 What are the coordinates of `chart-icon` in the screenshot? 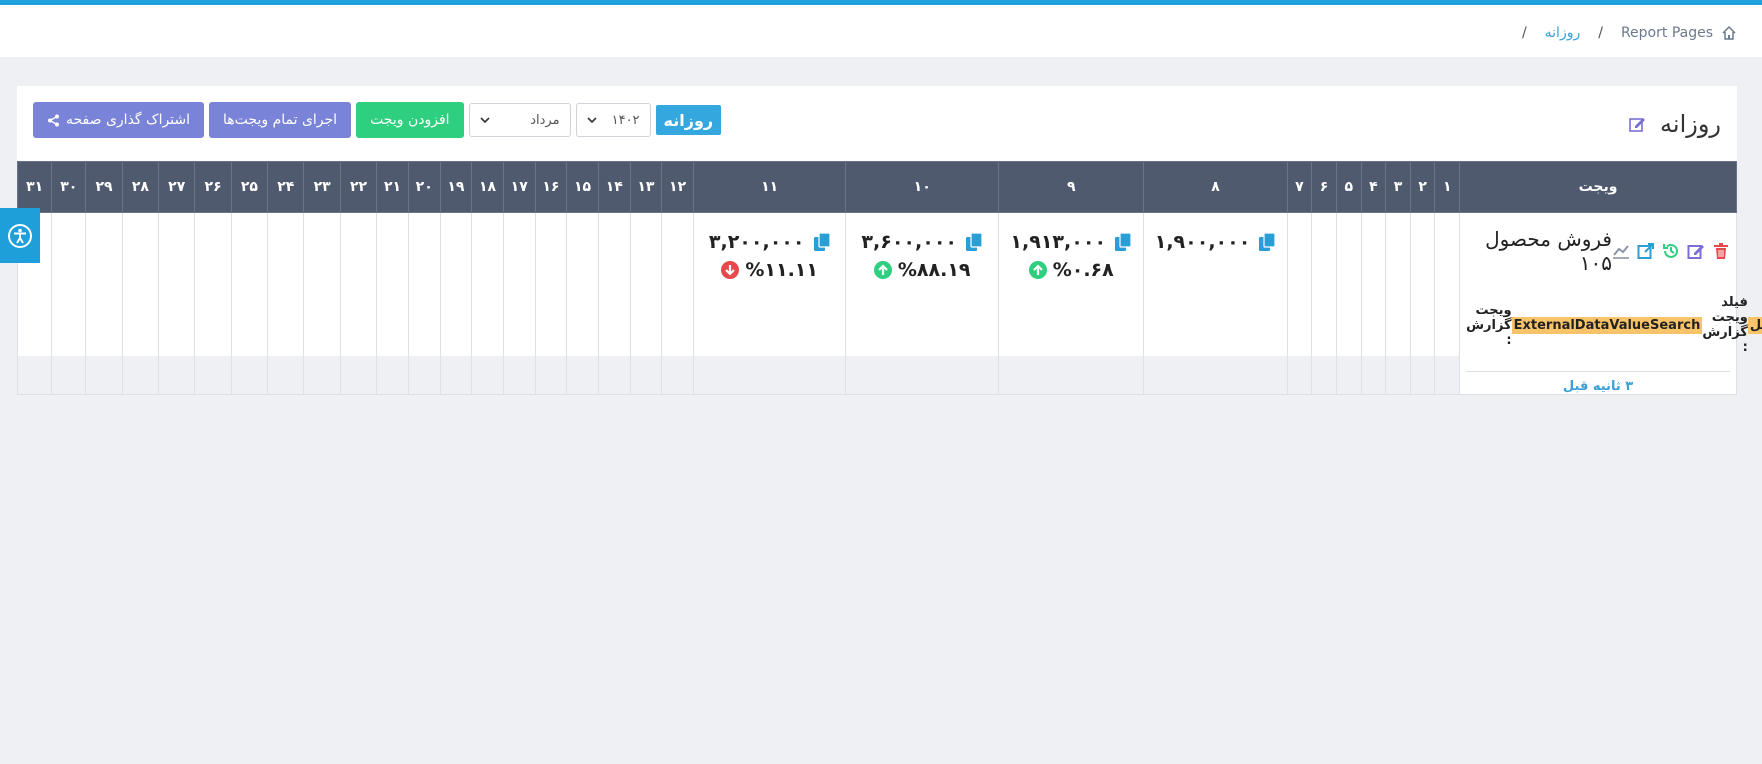 It's located at (1621, 251).